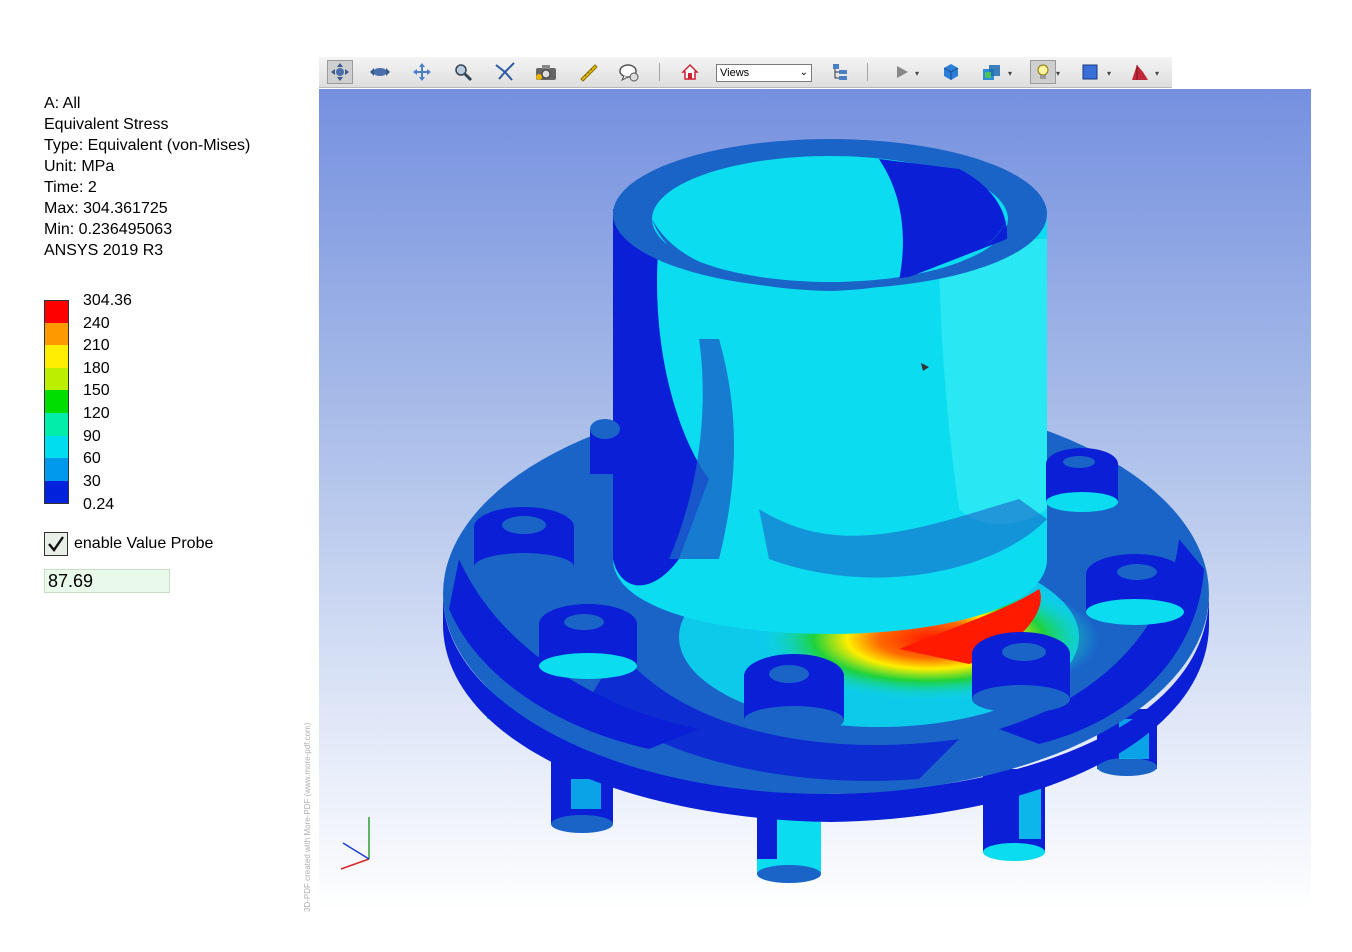 The image size is (1352, 952). Describe the element at coordinates (108, 229) in the screenshot. I see `result-min: Min: 0.236495063` at that location.